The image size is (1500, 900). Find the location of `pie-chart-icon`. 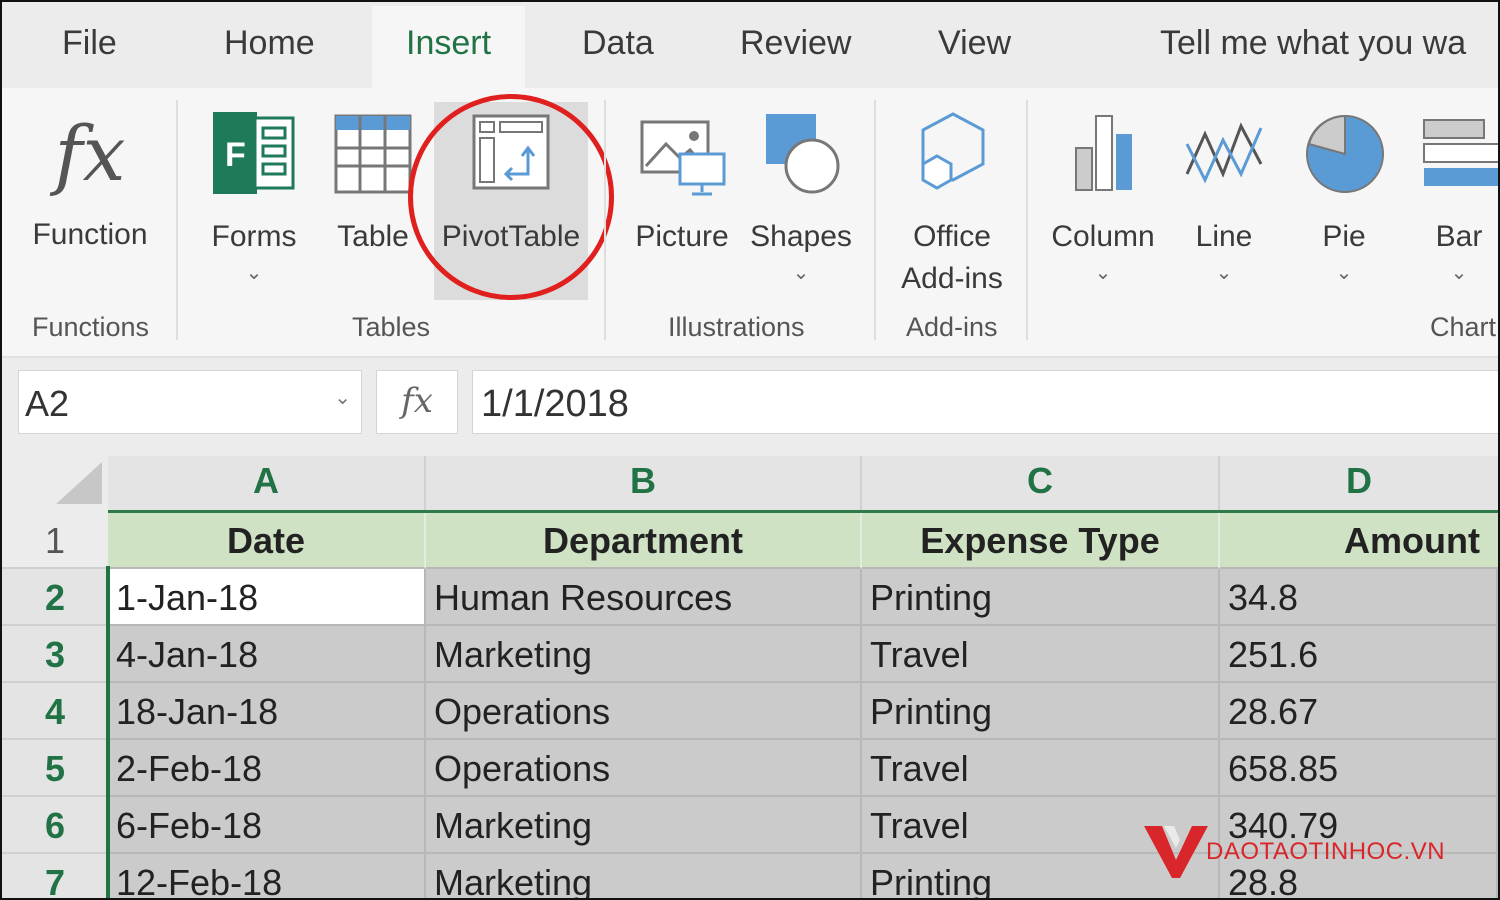

pie-chart-icon is located at coordinates (1344, 160).